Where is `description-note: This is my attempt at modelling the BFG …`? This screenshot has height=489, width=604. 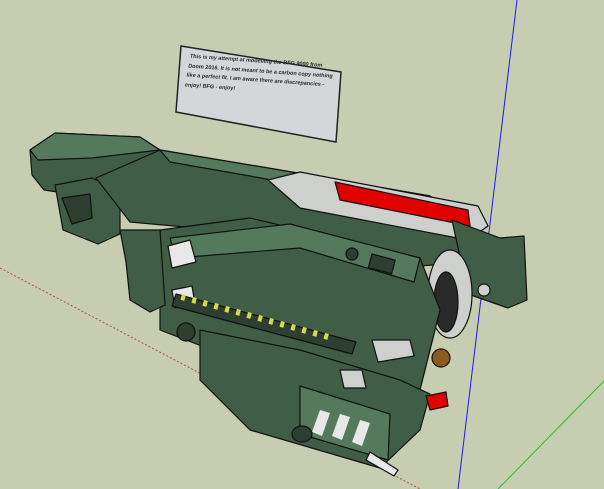
description-note: This is my attempt at modelling the BFG … is located at coordinates (258, 95).